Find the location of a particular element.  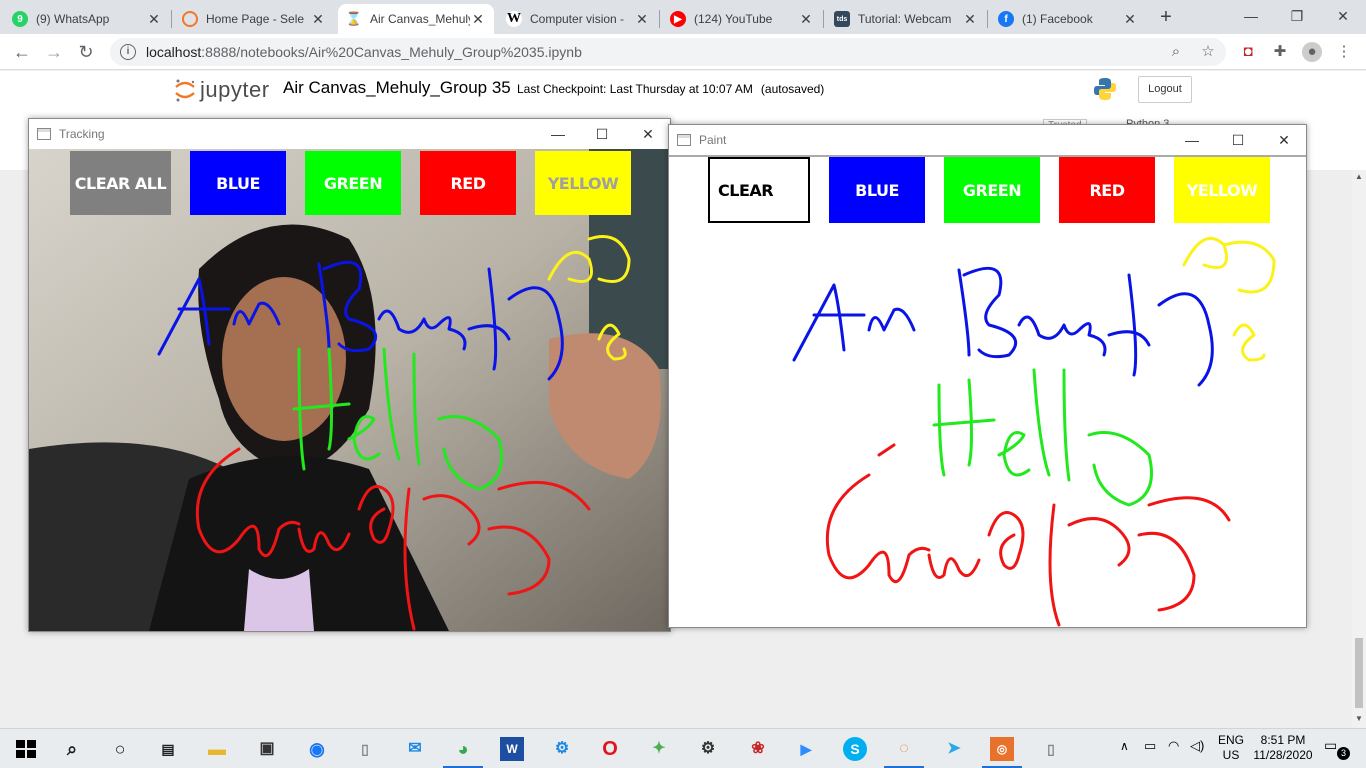

scroll-down-icon: ▼ is located at coordinates (1359, 718).